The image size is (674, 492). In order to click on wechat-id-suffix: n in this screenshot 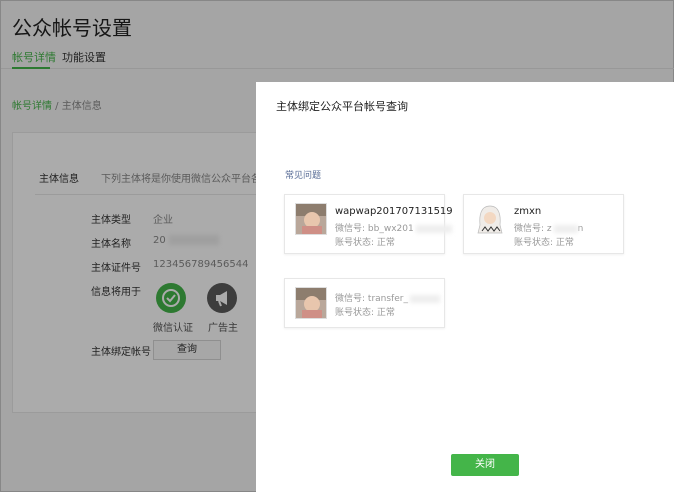, I will do `click(580, 229)`.